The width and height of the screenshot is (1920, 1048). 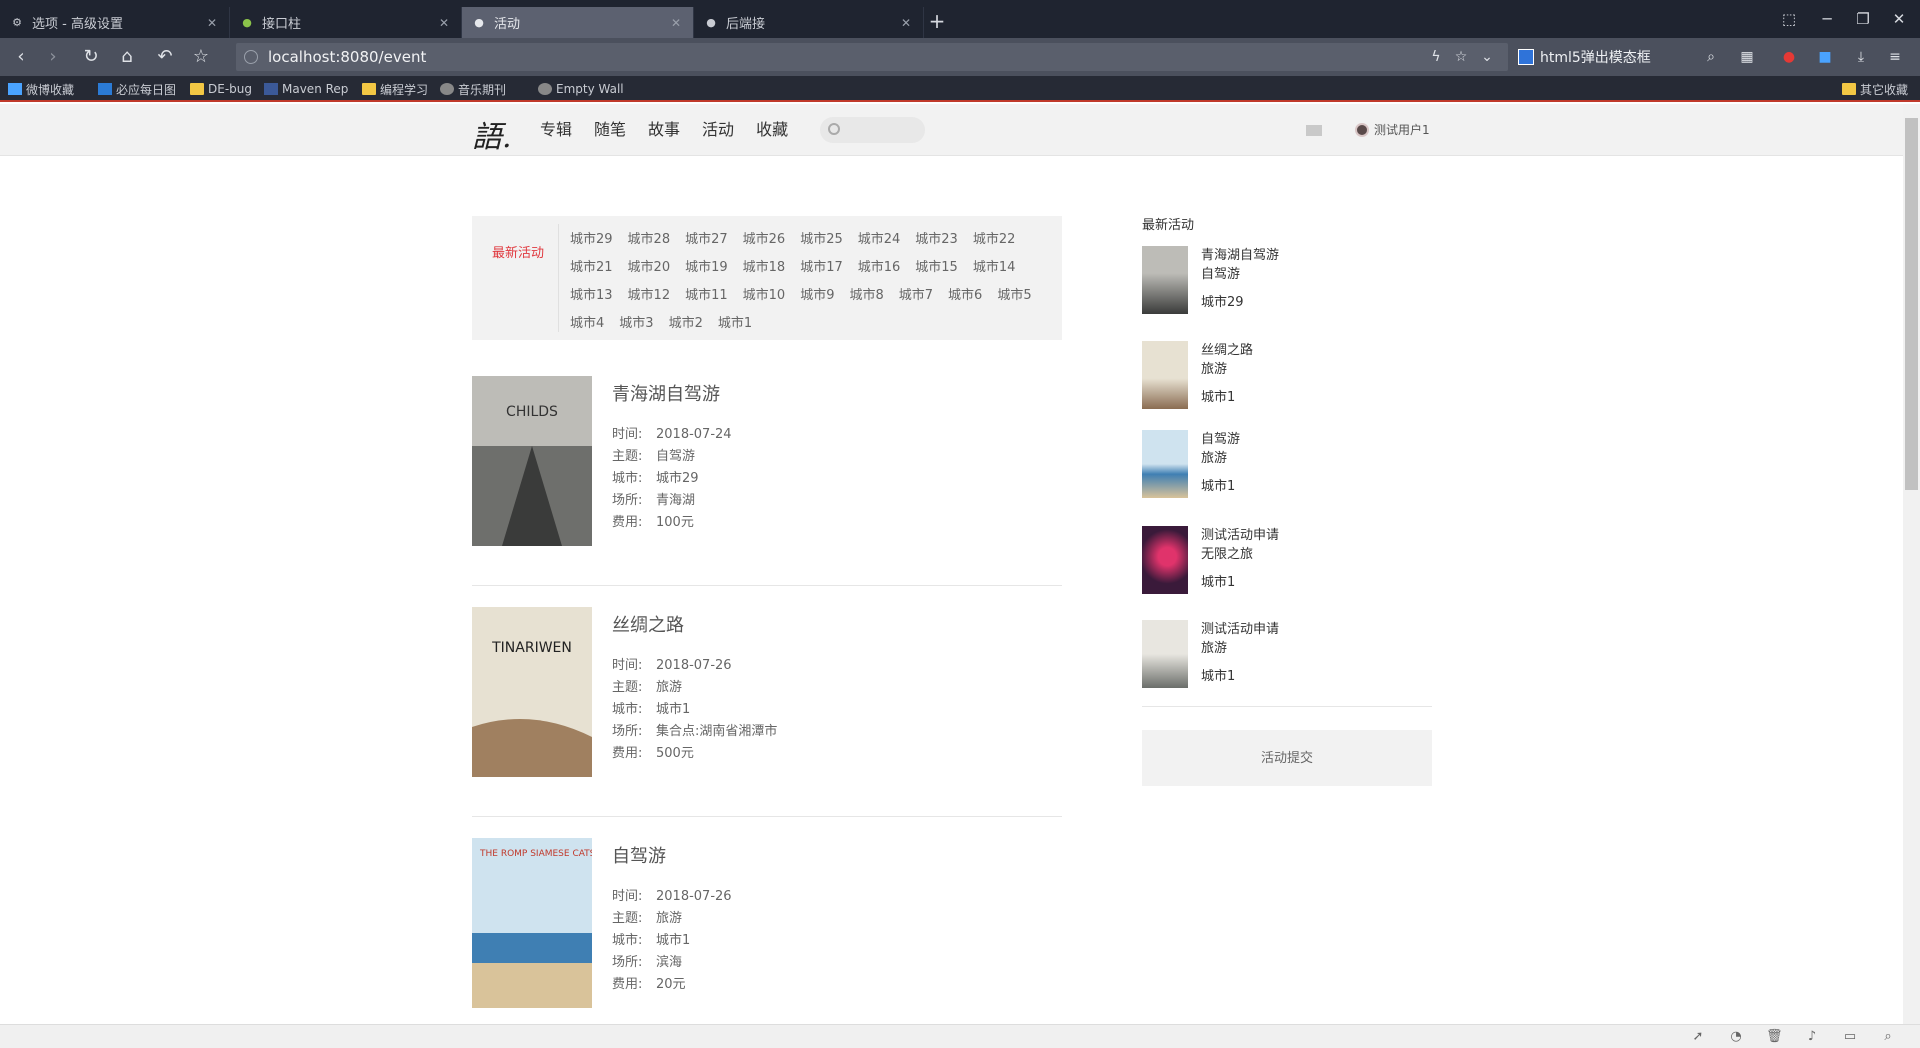 What do you see at coordinates (821, 240) in the screenshot?
I see `city-link: 城市25` at bounding box center [821, 240].